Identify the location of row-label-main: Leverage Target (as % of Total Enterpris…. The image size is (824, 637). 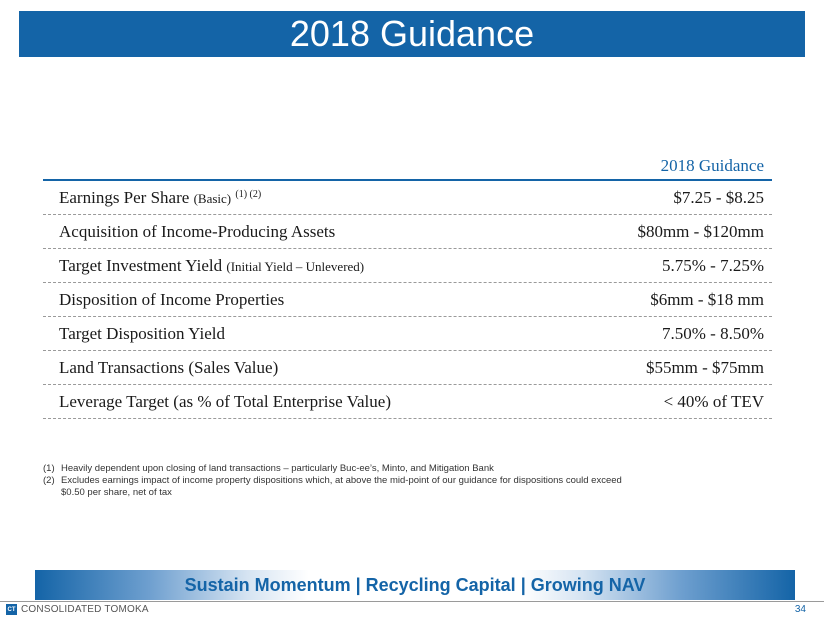
(225, 401).